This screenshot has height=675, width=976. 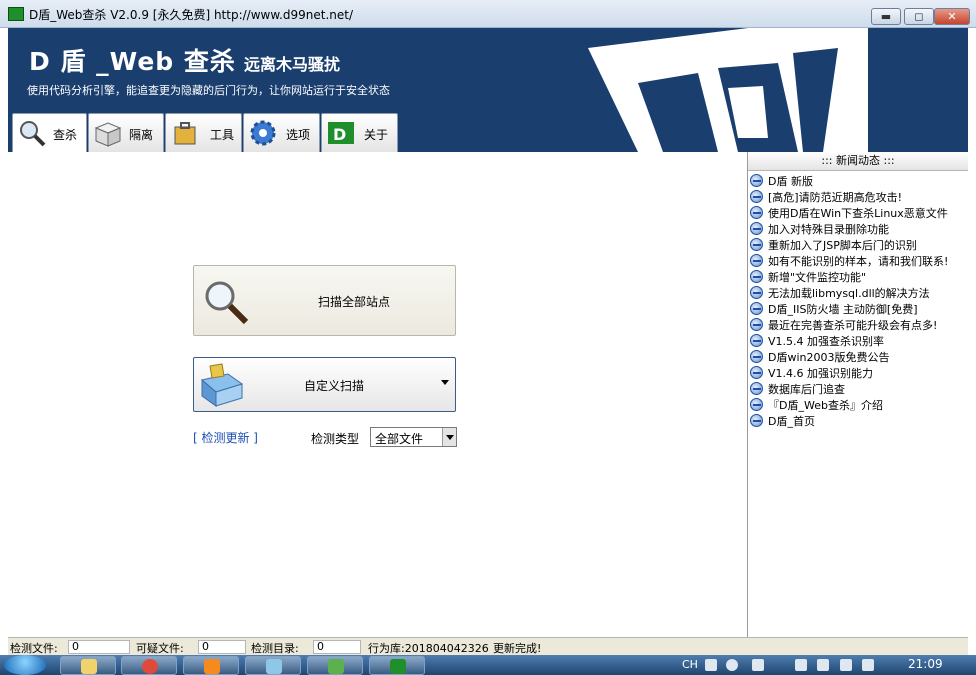 What do you see at coordinates (868, 665) in the screenshot?
I see `volume-icon` at bounding box center [868, 665].